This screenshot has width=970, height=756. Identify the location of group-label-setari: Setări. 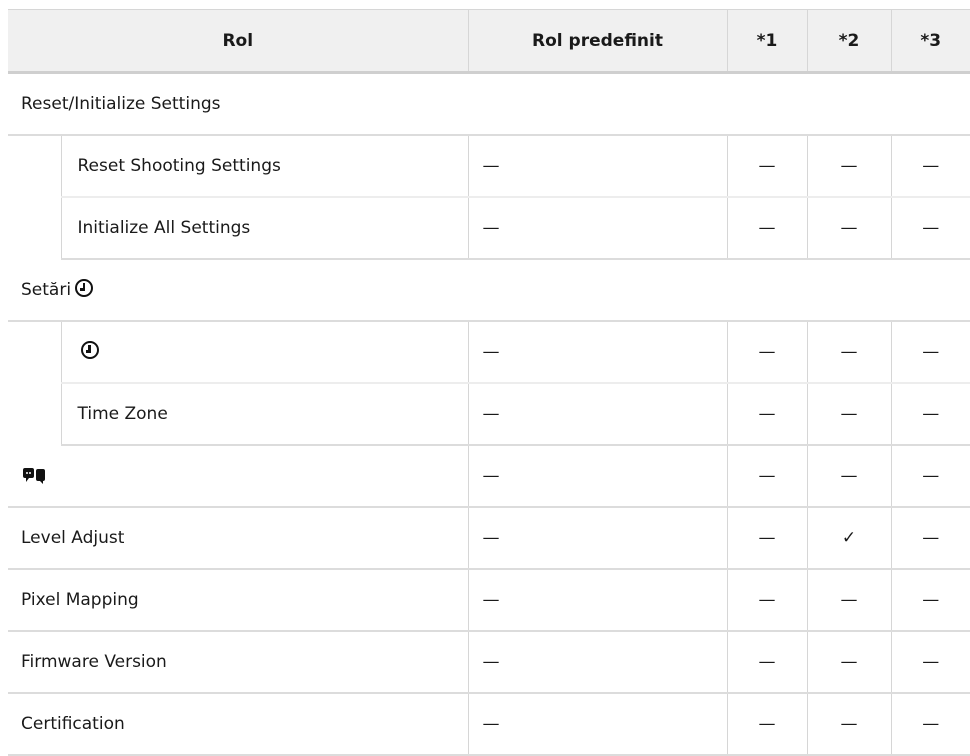
(46, 290).